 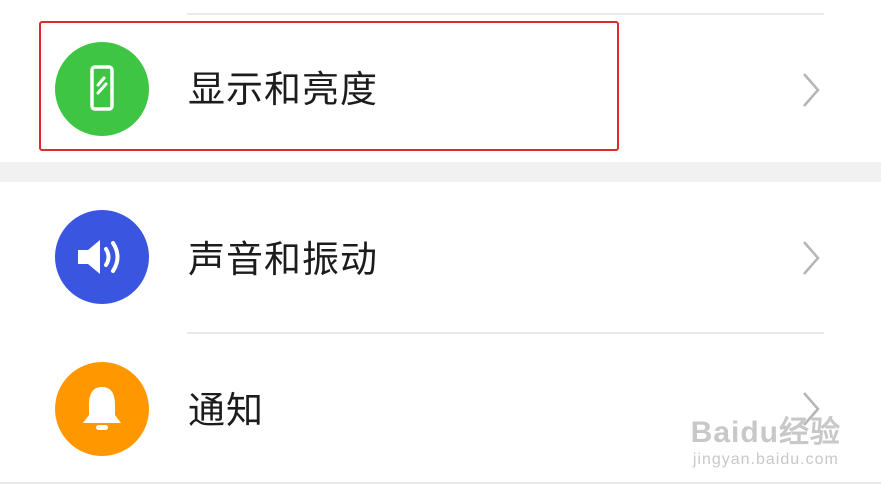 I want to click on section-separator, so click(x=440, y=172).